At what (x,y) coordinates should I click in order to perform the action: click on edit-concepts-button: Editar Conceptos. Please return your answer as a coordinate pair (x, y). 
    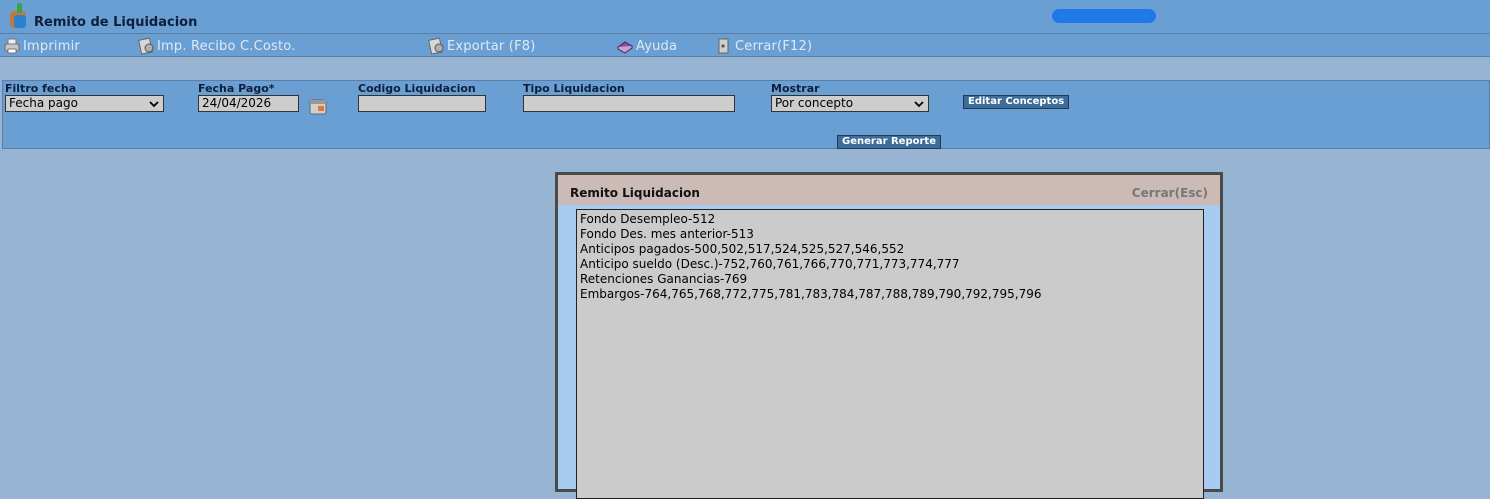
    Looking at the image, I should click on (1016, 102).